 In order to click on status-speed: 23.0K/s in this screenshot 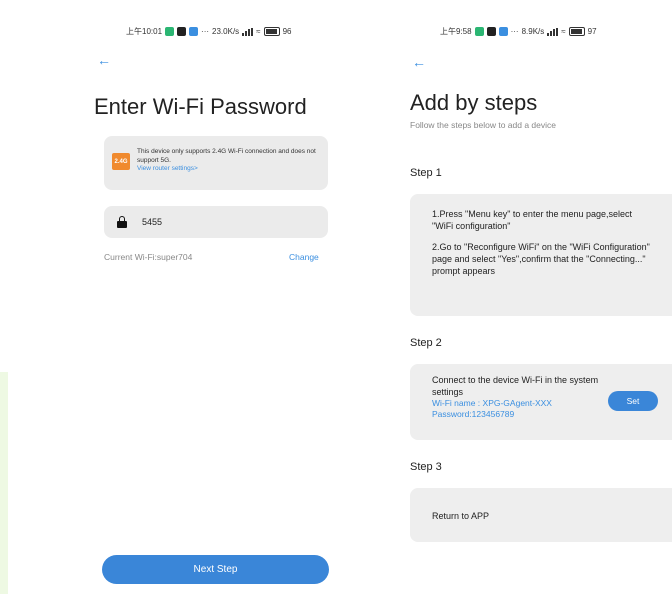, I will do `click(226, 31)`.